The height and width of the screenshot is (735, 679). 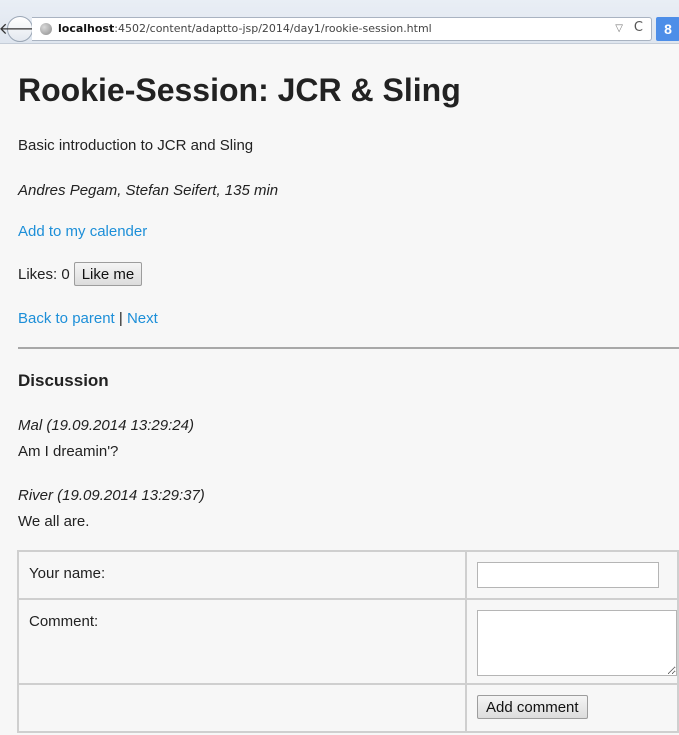 I want to click on dropdown-icon: ▽, so click(x=619, y=29).